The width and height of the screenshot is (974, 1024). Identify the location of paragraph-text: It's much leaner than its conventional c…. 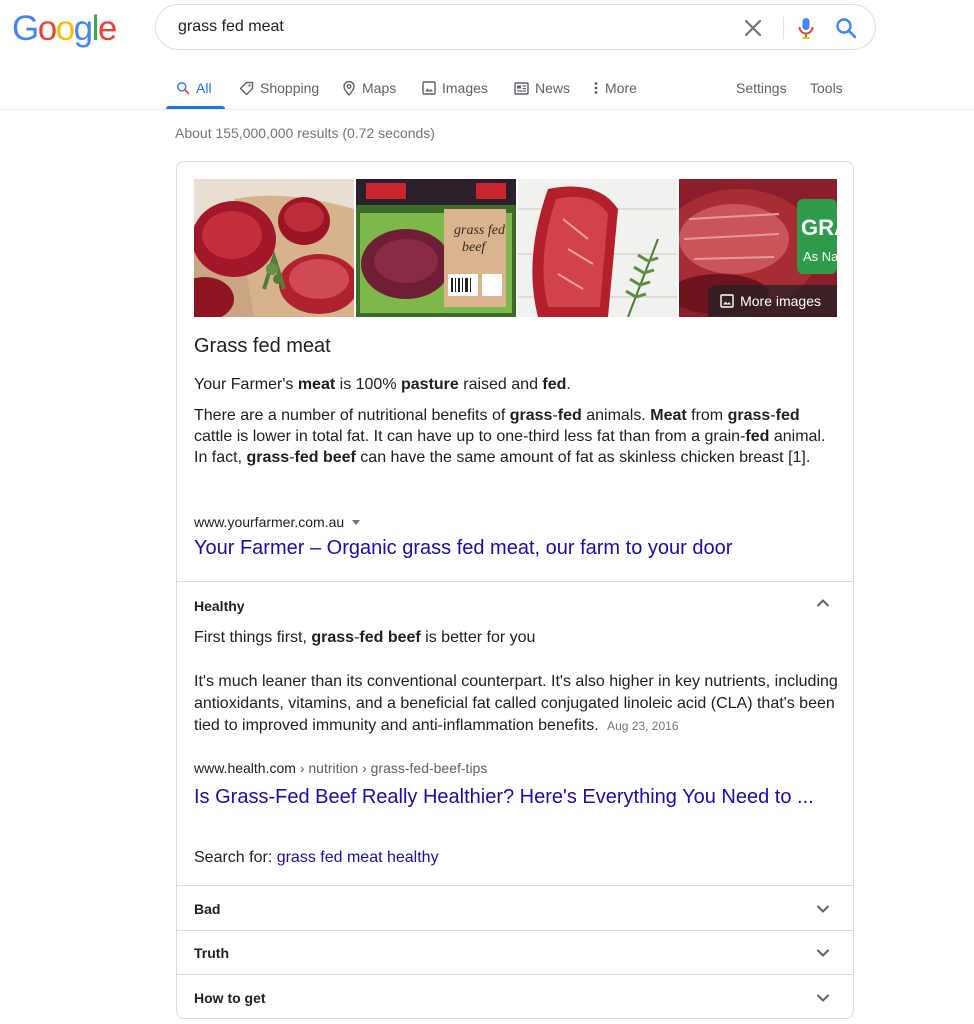
(516, 703).